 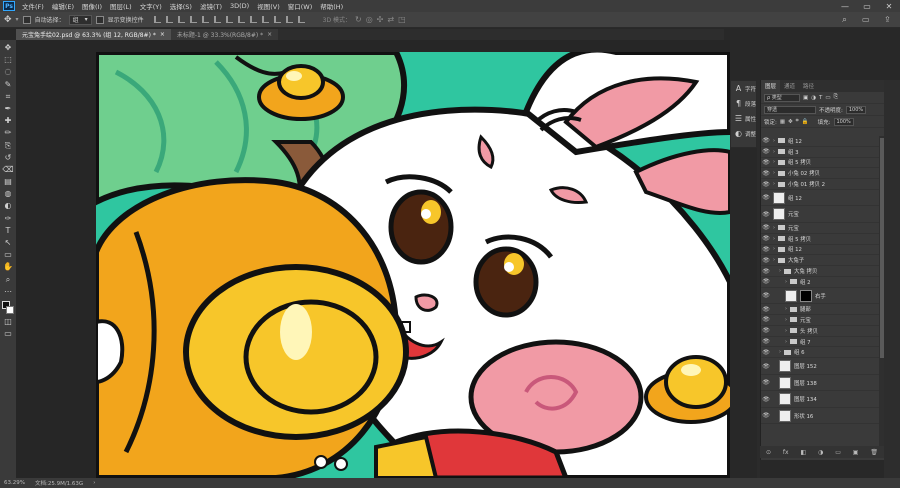 What do you see at coordinates (390, 19) in the screenshot?
I see `3d-slide-icon: ⇄` at bounding box center [390, 19].